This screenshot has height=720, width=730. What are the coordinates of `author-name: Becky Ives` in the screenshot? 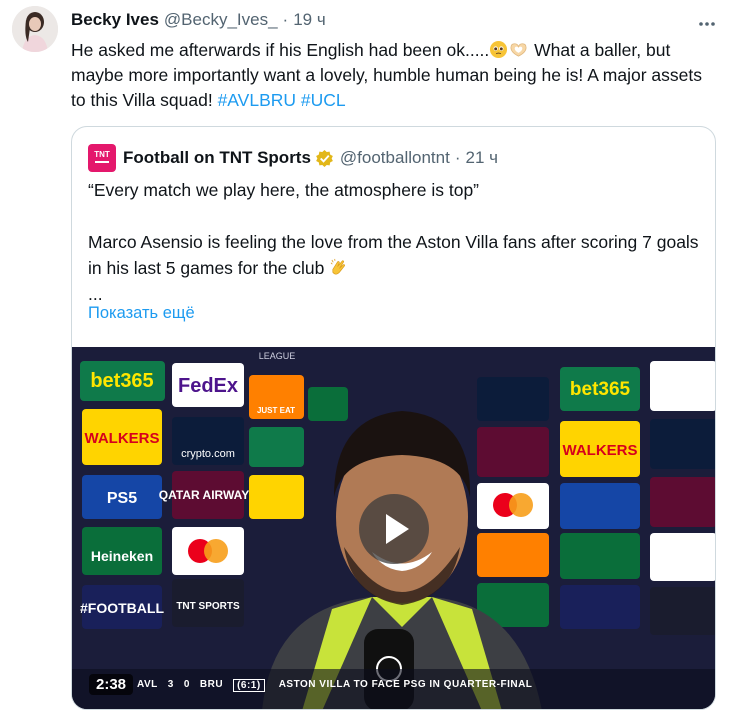 It's located at (115, 20).